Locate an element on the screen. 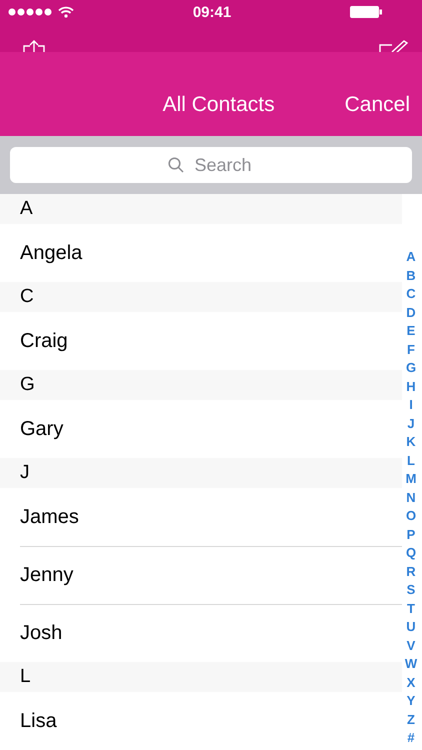 This screenshot has height=750, width=422. index-letter: W is located at coordinates (411, 664).